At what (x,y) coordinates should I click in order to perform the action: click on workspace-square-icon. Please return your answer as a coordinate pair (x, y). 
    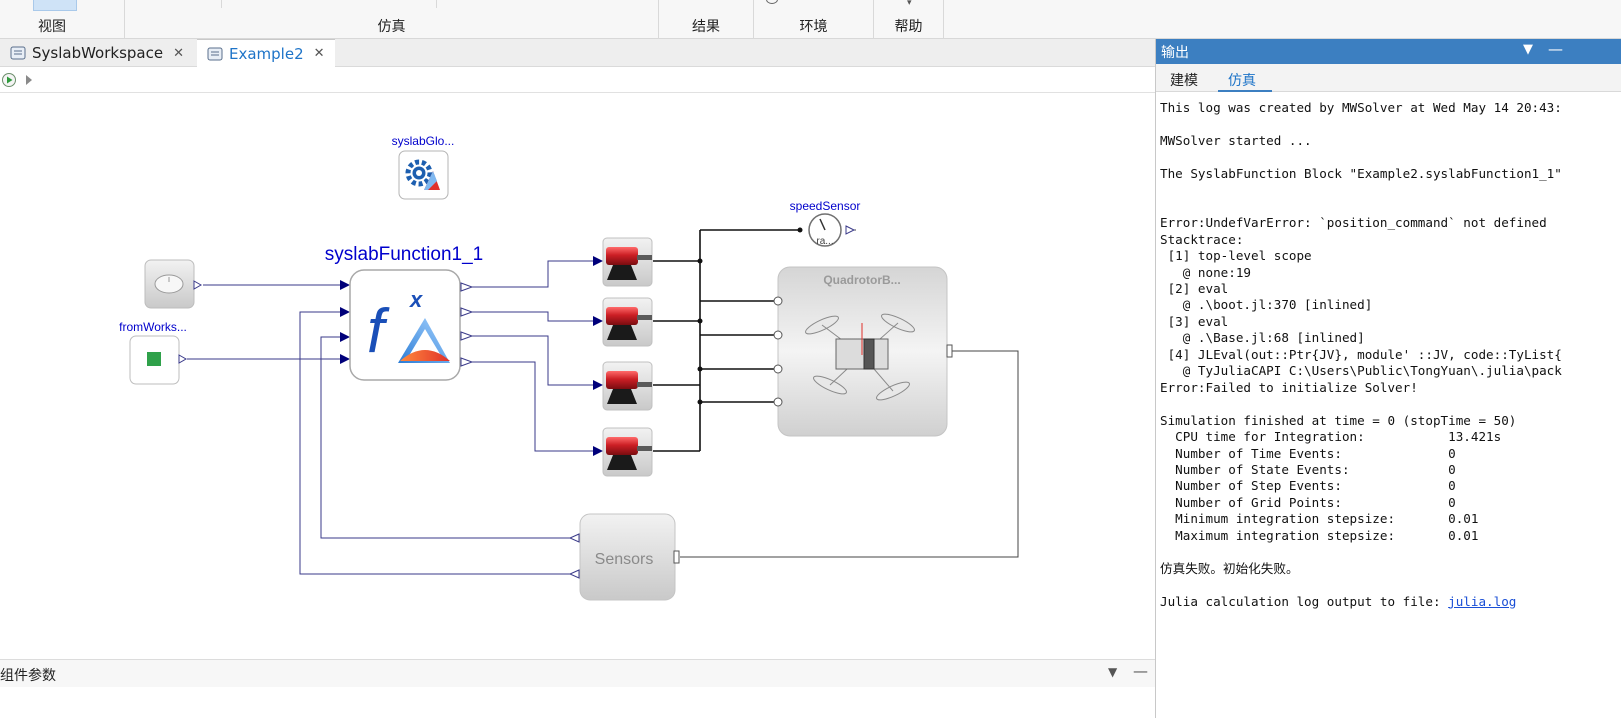
    Looking at the image, I should click on (154, 359).